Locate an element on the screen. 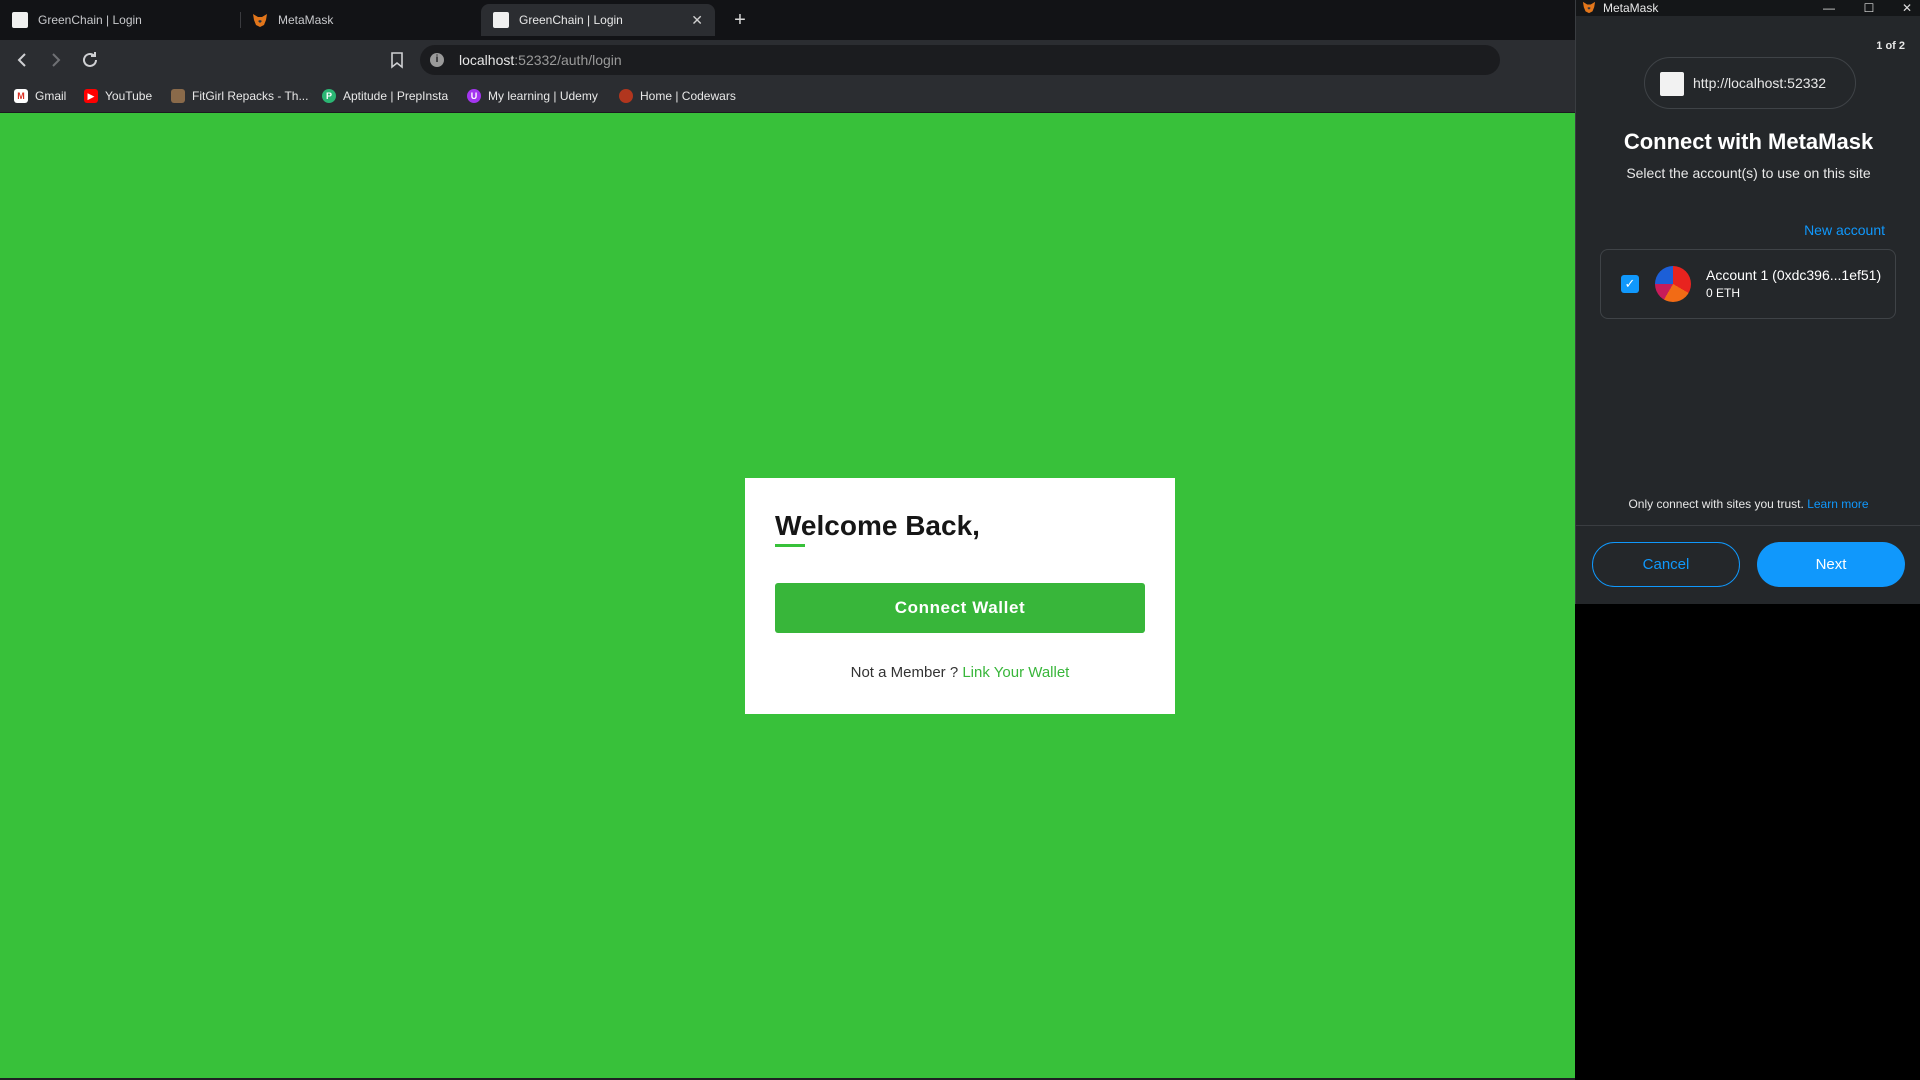 The height and width of the screenshot is (1080, 1920). welcome-heading: Welcome Back, is located at coordinates (877, 525).